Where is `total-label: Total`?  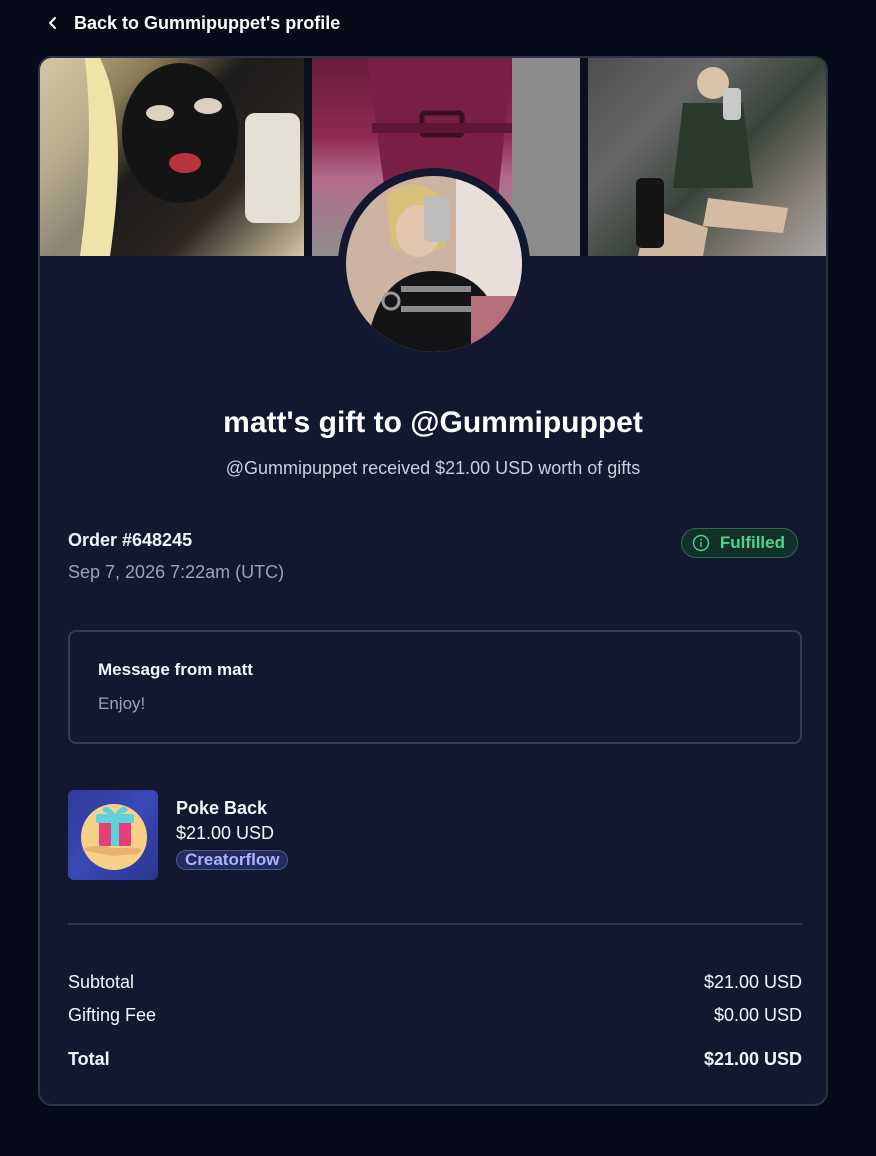 total-label: Total is located at coordinates (89, 1059).